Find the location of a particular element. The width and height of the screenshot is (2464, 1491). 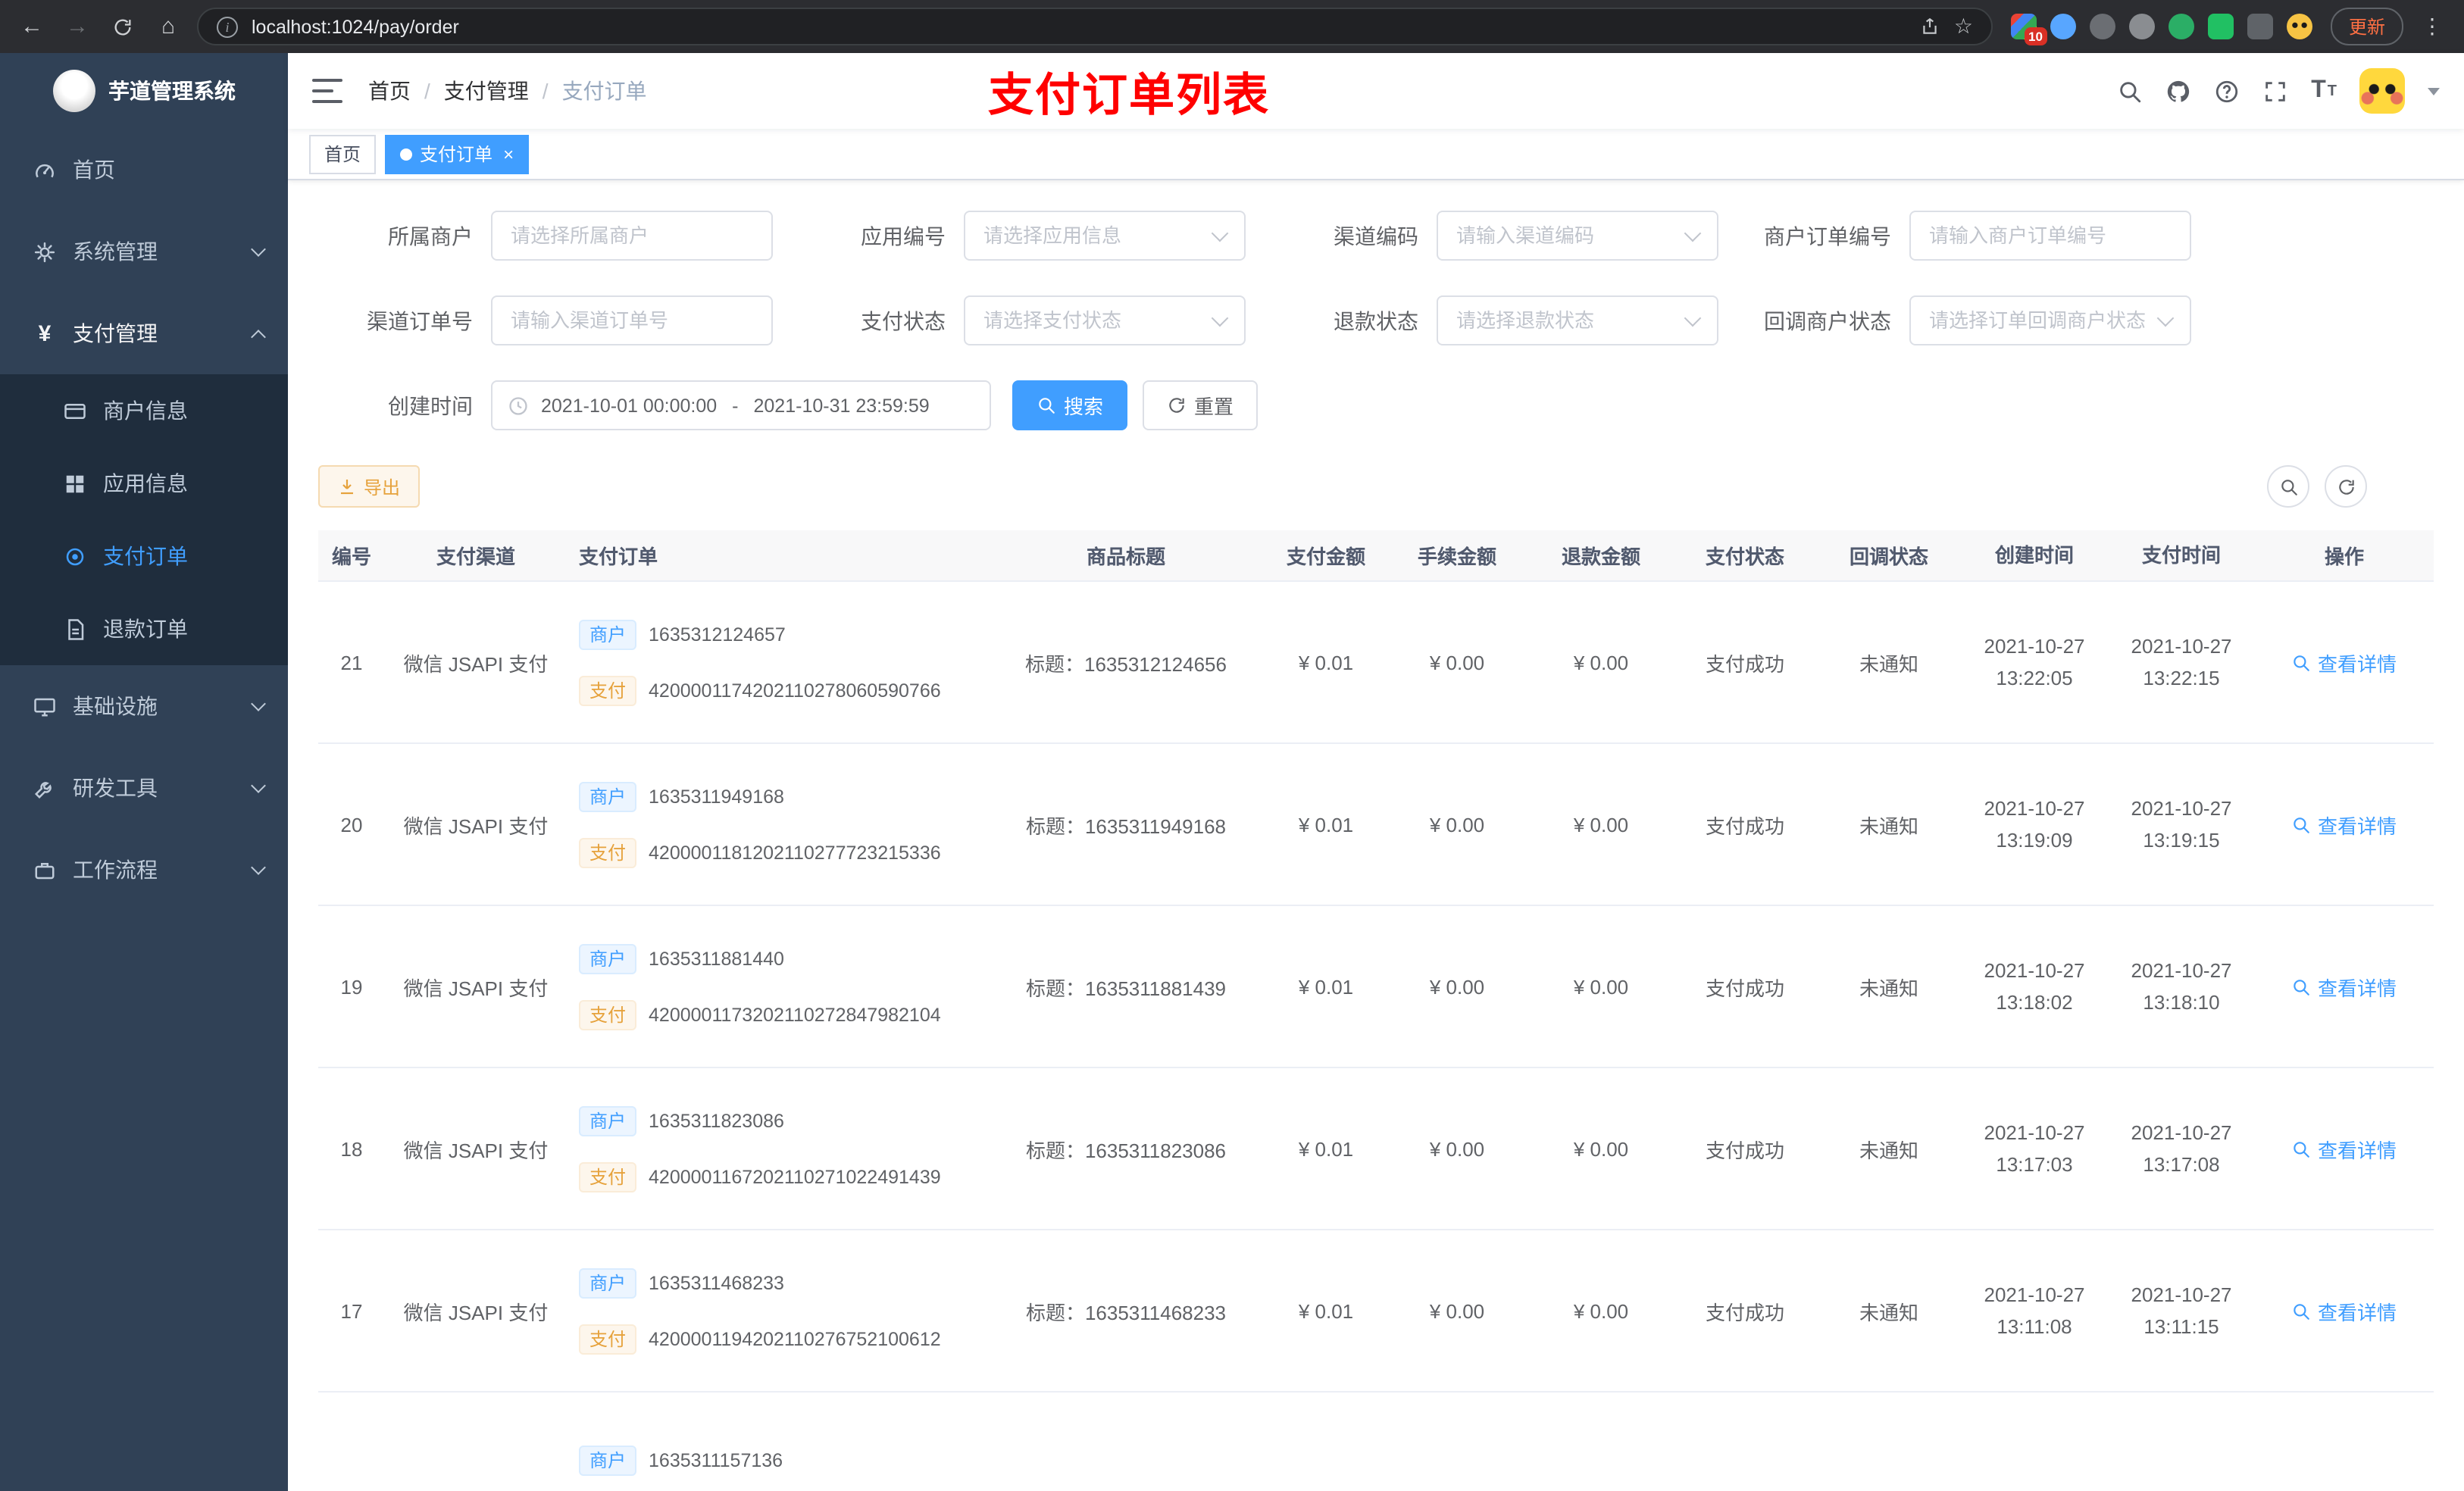

app-select is located at coordinates (1105, 236).